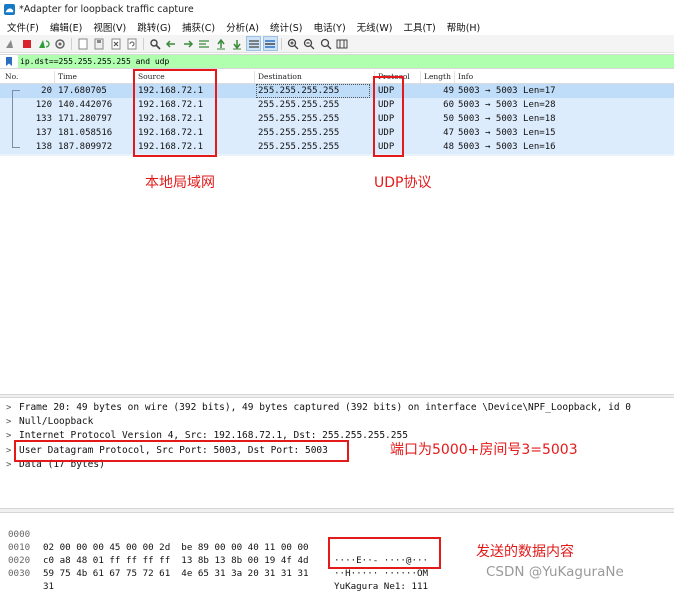 Image resolution: width=674 pixels, height=594 pixels. Describe the element at coordinates (19, 573) in the screenshot. I see `hex-offset: 0030` at that location.